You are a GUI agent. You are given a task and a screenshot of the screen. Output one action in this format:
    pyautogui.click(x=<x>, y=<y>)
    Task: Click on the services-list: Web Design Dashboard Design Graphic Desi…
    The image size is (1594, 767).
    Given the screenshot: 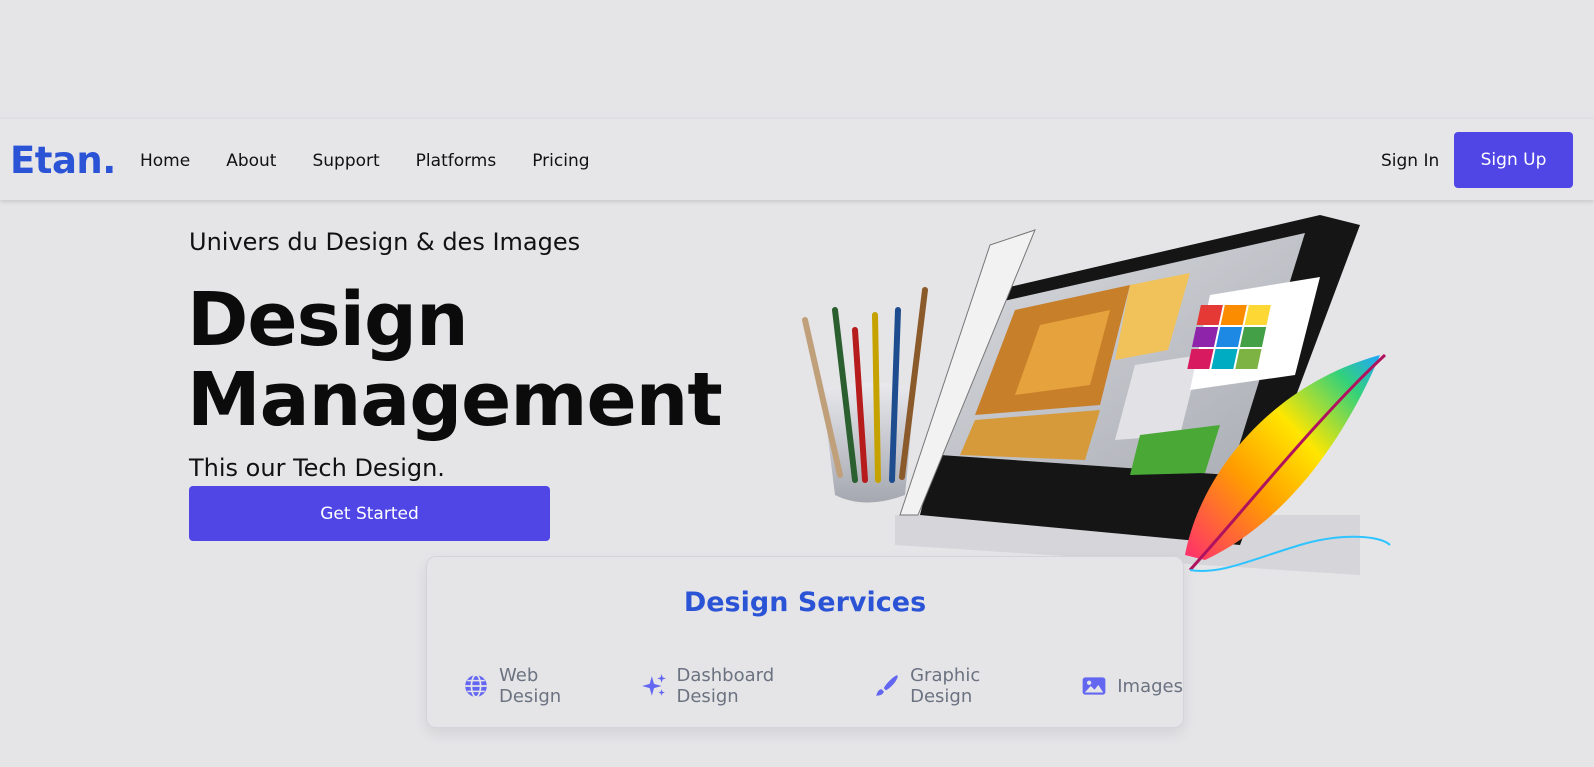 What is the action you would take?
    pyautogui.click(x=823, y=686)
    